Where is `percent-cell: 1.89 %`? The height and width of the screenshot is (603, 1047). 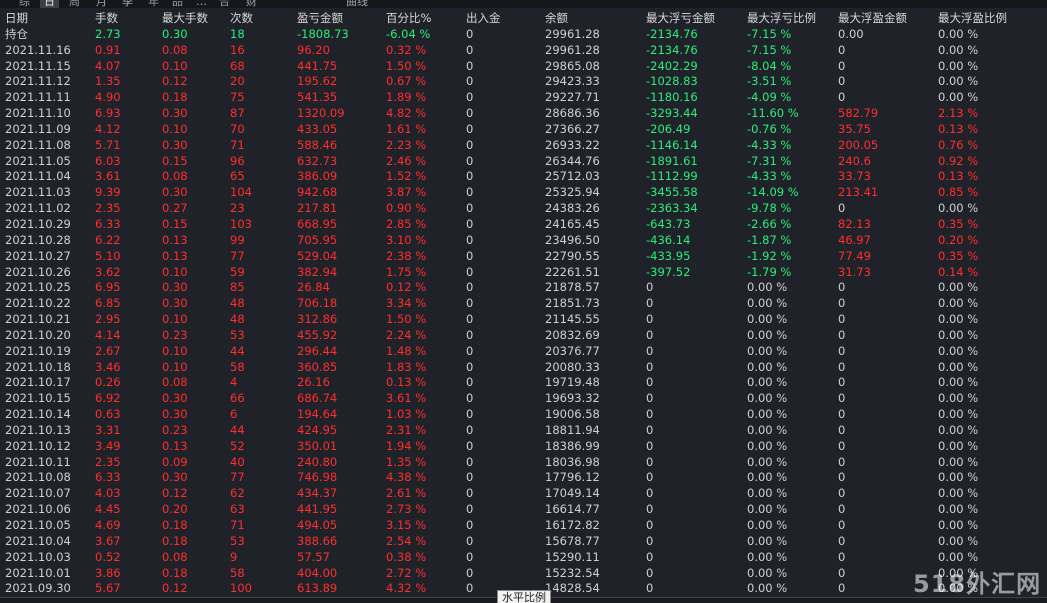
percent-cell: 1.89 % is located at coordinates (406, 97).